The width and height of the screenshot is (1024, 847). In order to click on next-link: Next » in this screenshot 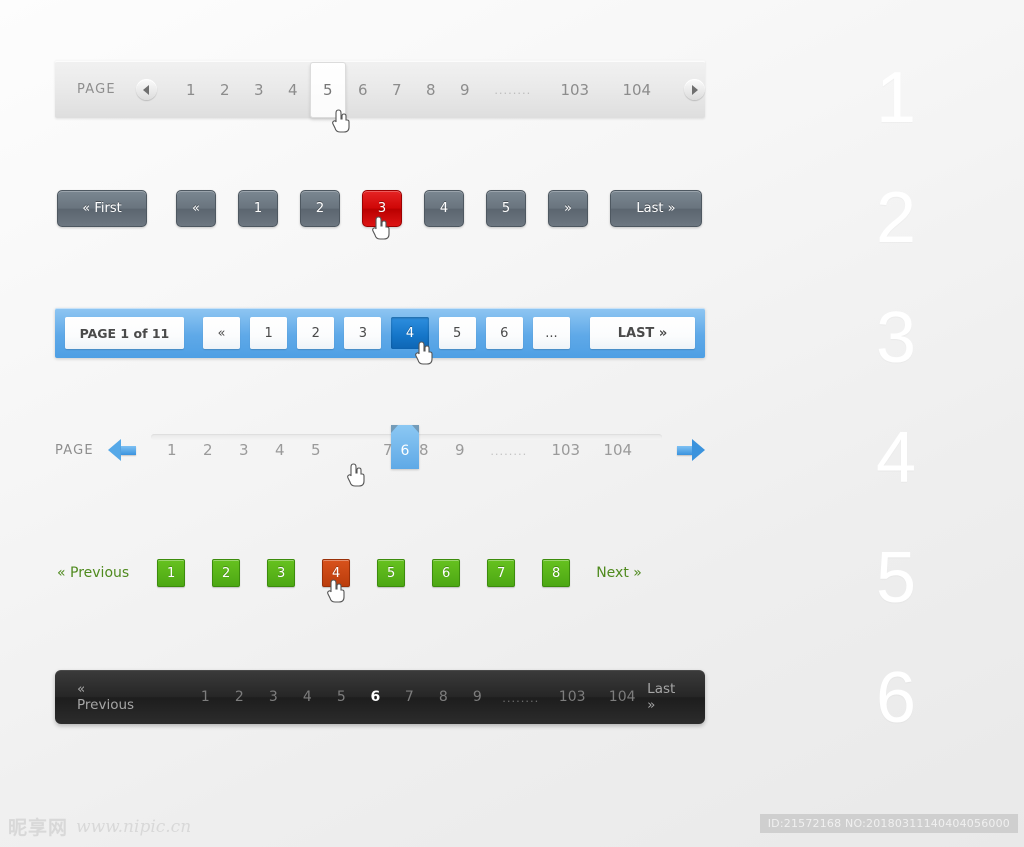, I will do `click(619, 573)`.